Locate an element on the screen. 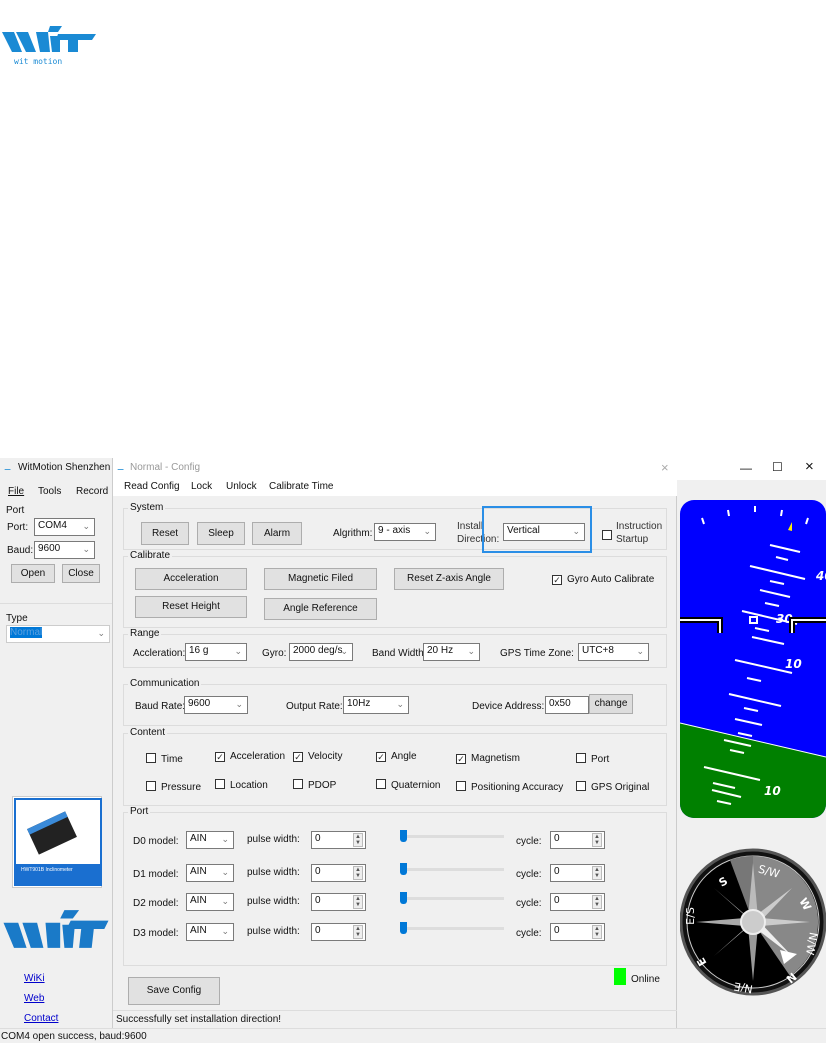  menu-lock: Lock is located at coordinates (201, 486).